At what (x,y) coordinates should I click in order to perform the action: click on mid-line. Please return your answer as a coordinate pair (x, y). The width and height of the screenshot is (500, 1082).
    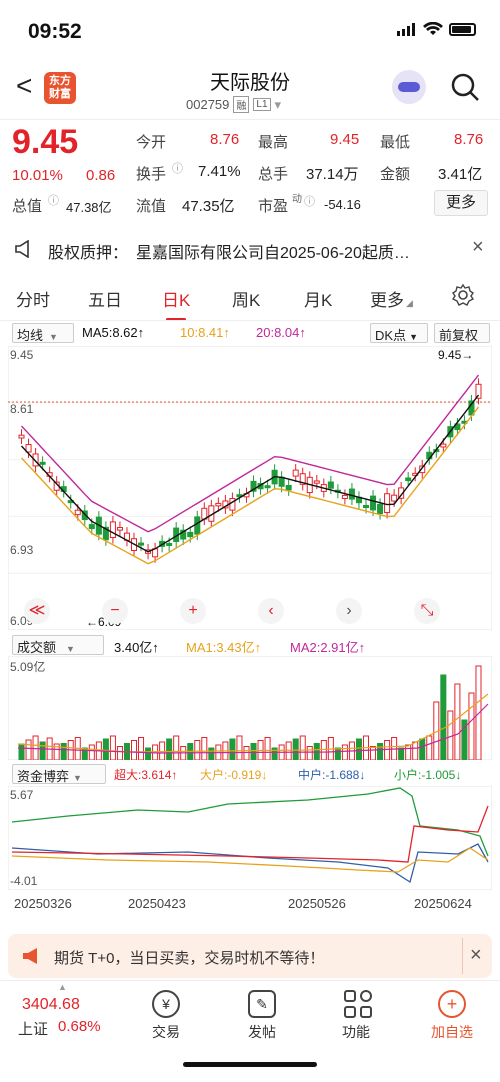
    Looking at the image, I should click on (250, 863).